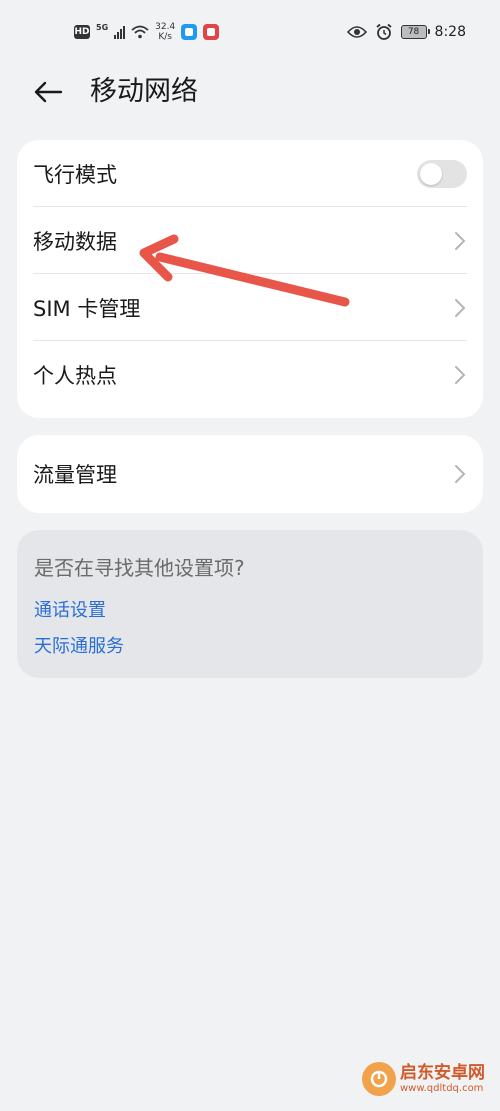 This screenshot has height=1111, width=500. Describe the element at coordinates (250, 92) in the screenshot. I see `title-bar: 移动网络` at that location.